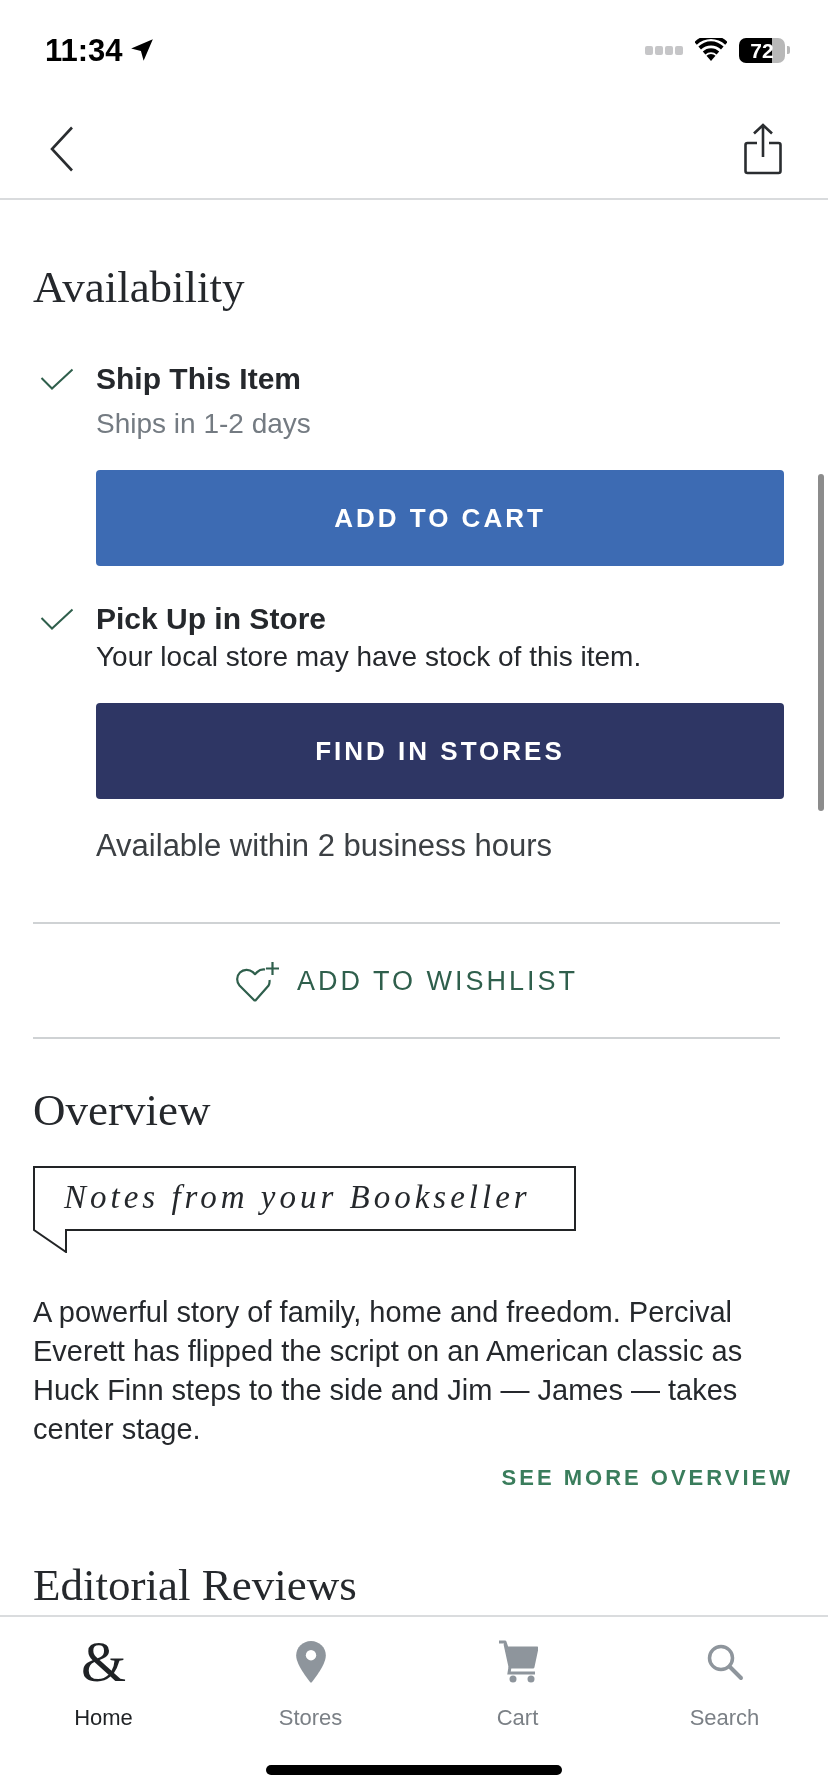  What do you see at coordinates (388, 1371) in the screenshot?
I see `overview-paragraph: A powerful story of family, home and freedom. Percival Everett has flipped the script on an American classic as Huck Finn steps to the side and Jim — James — takes center stage.` at bounding box center [388, 1371].